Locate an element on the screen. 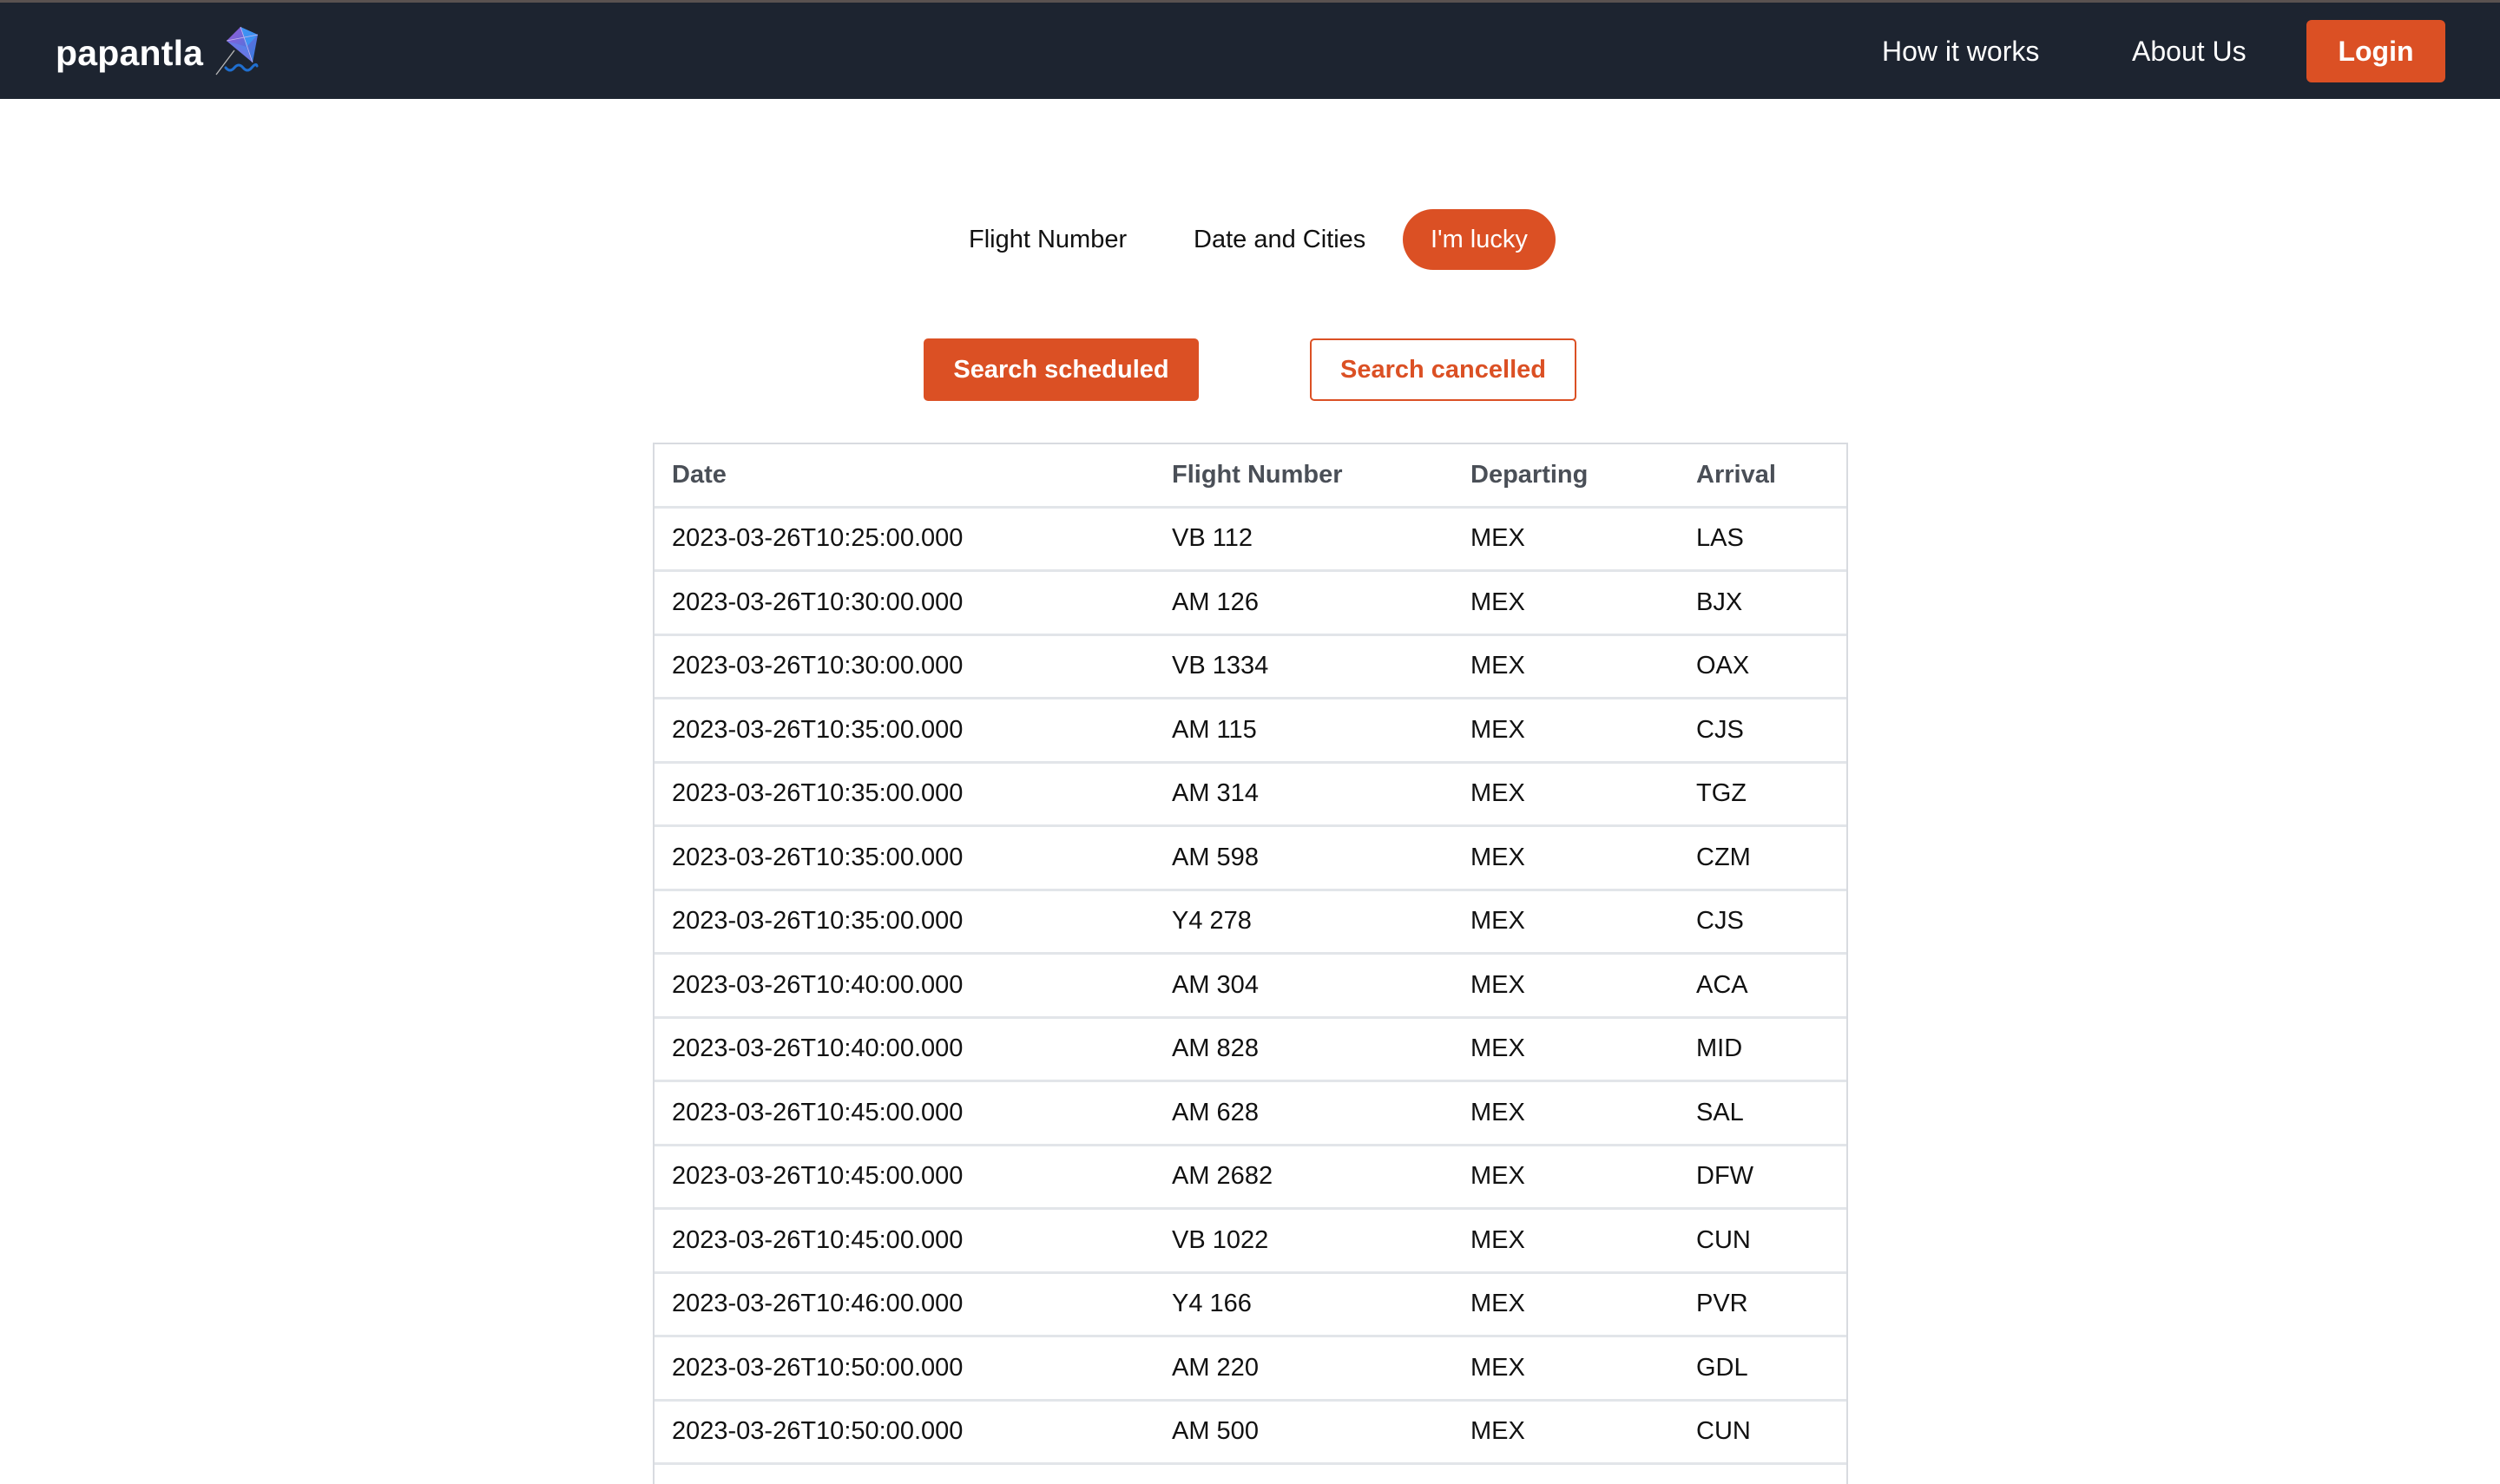 Image resolution: width=2500 pixels, height=1484 pixels. table-row: 2023-03-26T10:40:00.000 AM 828 MEX MID is located at coordinates (1250, 1049).